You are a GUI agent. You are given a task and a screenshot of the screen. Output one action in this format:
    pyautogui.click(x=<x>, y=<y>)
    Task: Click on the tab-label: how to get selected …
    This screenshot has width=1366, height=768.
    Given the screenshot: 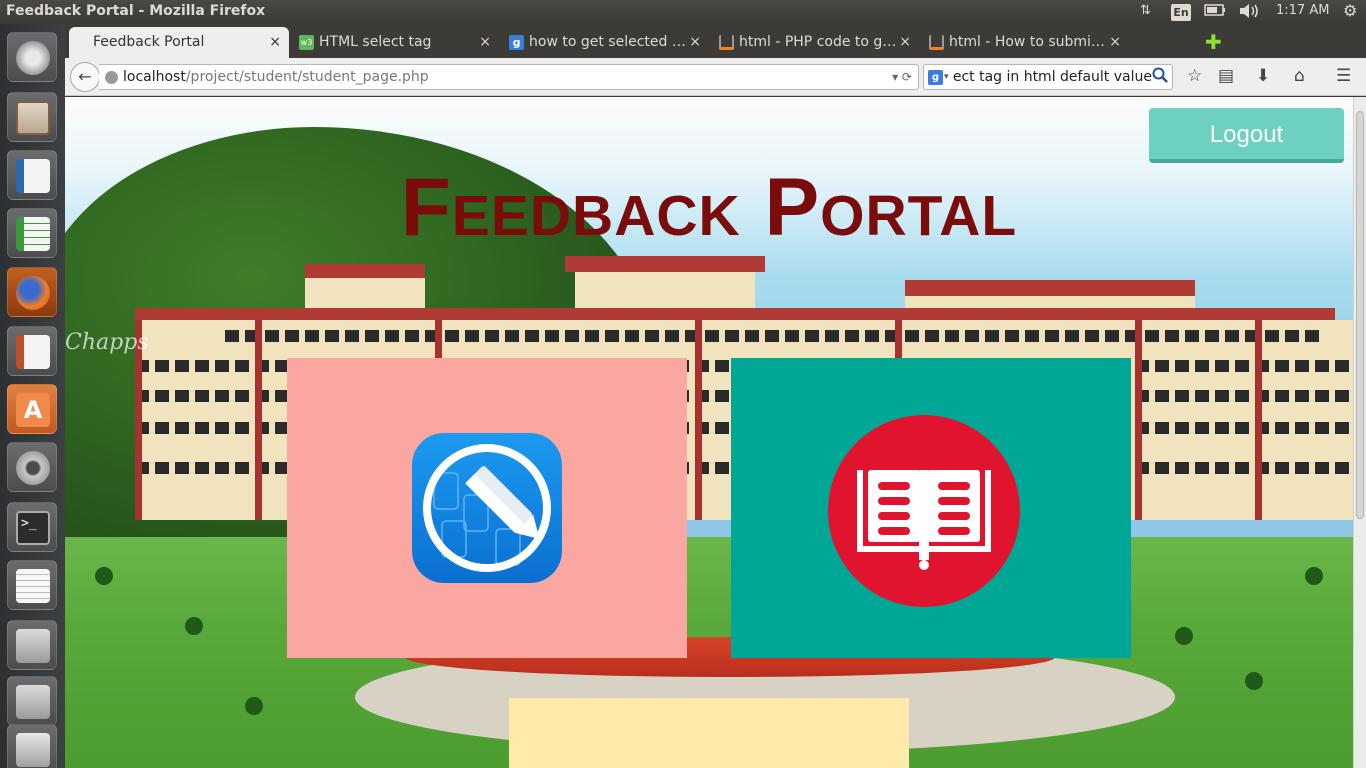 What is the action you would take?
    pyautogui.click(x=607, y=42)
    